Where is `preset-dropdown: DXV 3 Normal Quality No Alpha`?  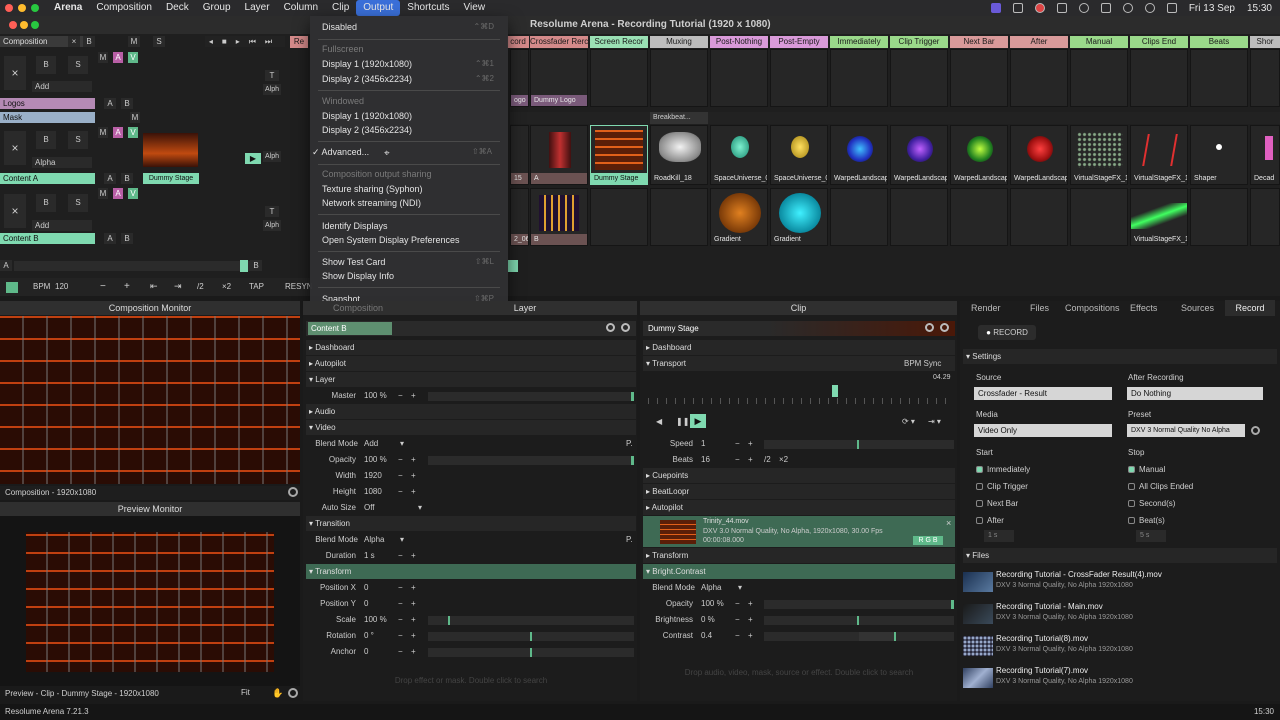 preset-dropdown: DXV 3 Normal Quality No Alpha is located at coordinates (1186, 430).